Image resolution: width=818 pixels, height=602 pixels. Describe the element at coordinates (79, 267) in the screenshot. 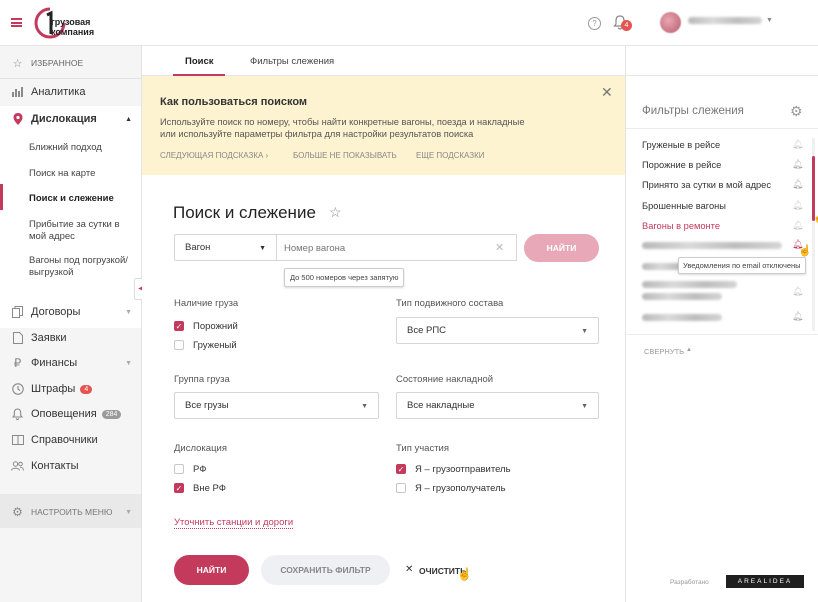

I see `sidebar-sub-loading: Вагоны под погрузкой/выгрузкой` at that location.